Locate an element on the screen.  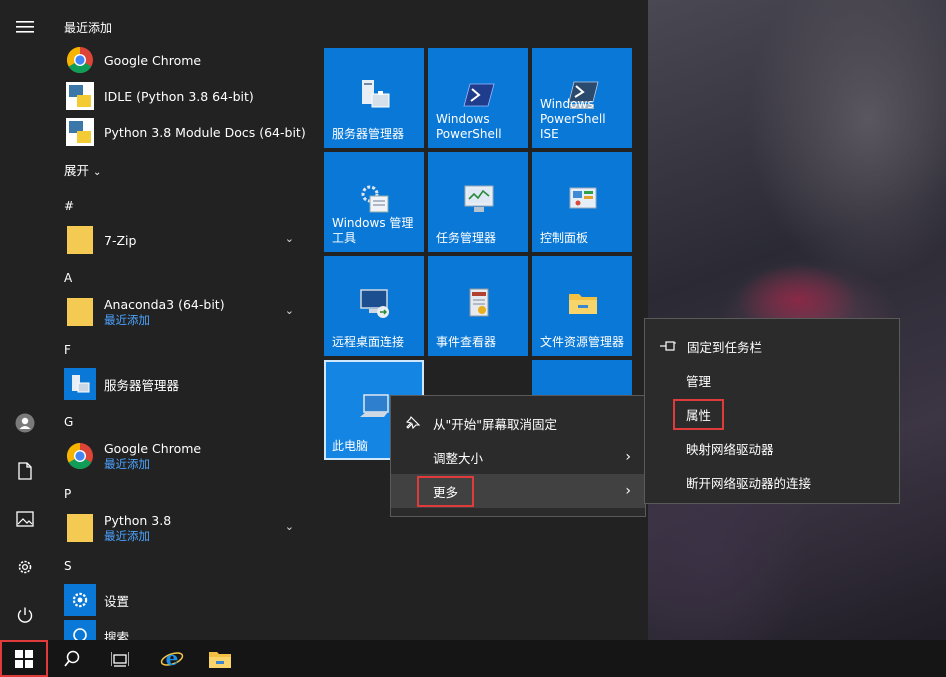
taskbar-ie-button: e is located at coordinates (172, 658).